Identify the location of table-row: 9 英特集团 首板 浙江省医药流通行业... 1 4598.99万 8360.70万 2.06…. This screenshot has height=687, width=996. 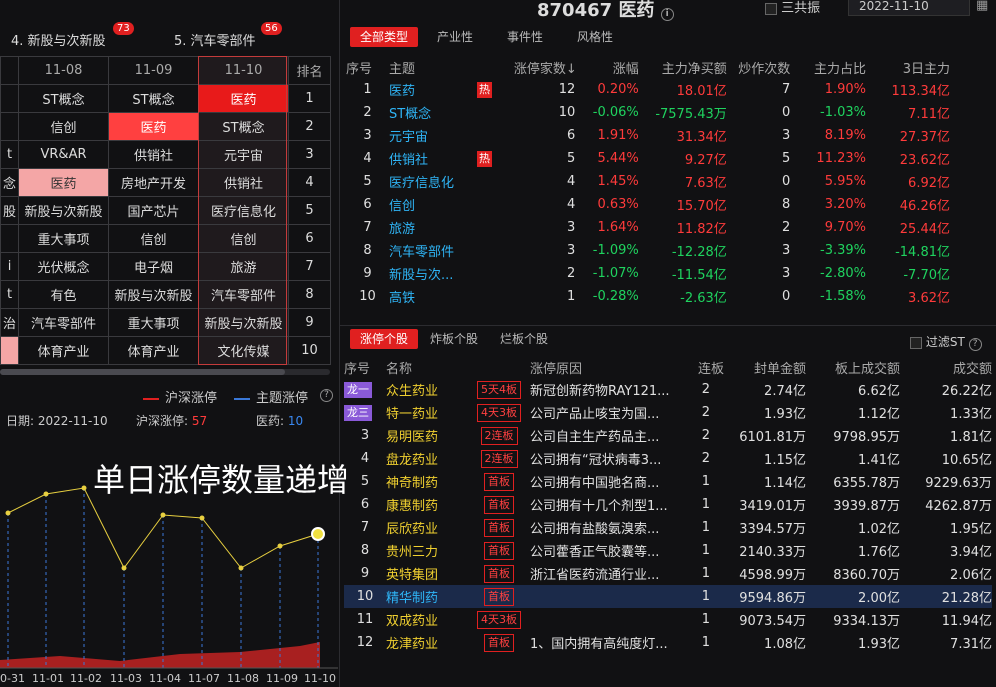
(668, 573).